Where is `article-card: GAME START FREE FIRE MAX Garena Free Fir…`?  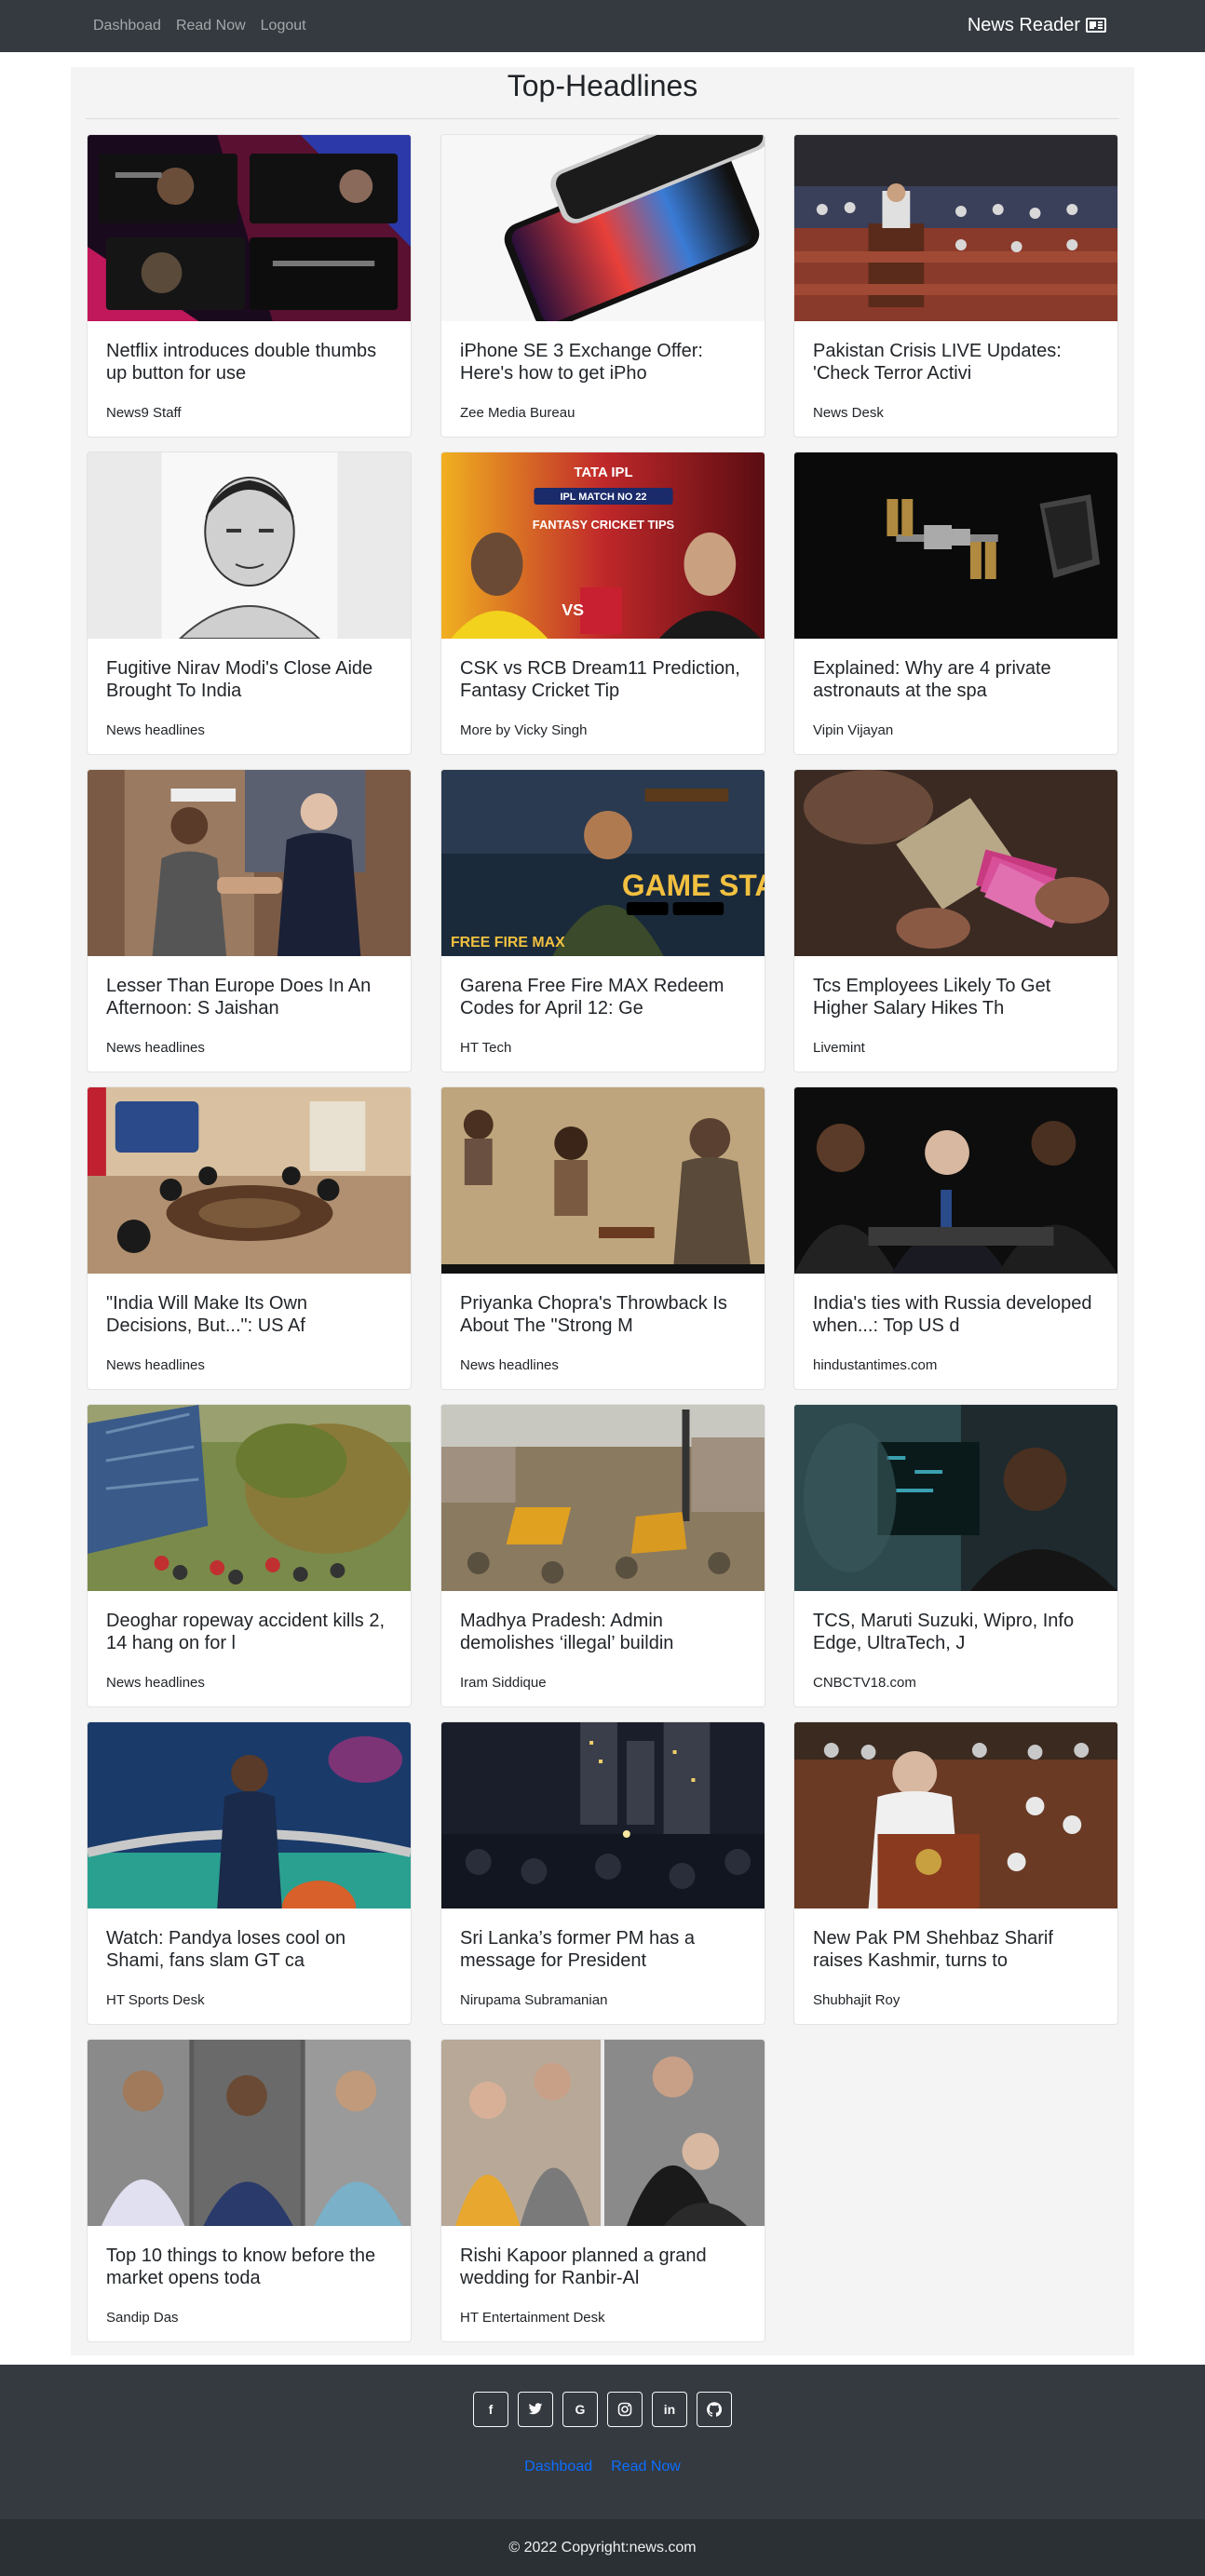
article-card: GAME START FREE FIRE MAX Garena Free Fir… is located at coordinates (602, 920).